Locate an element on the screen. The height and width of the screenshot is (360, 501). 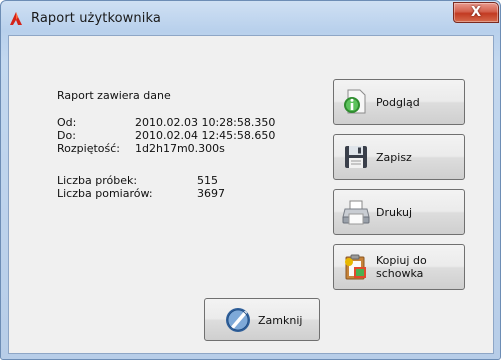
window-title: Raport użytkownika is located at coordinates (96, 18).